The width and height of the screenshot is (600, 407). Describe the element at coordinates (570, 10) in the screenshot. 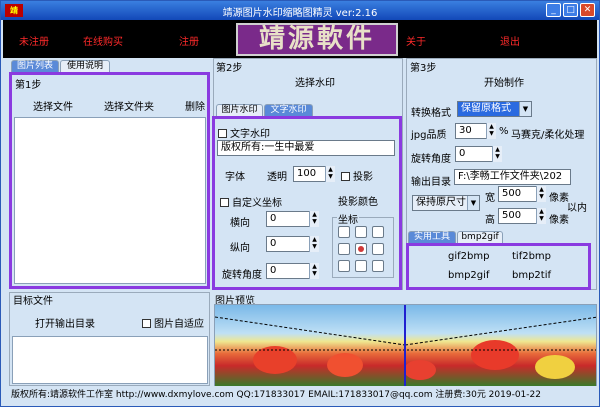

I see `maximize-button: □` at that location.